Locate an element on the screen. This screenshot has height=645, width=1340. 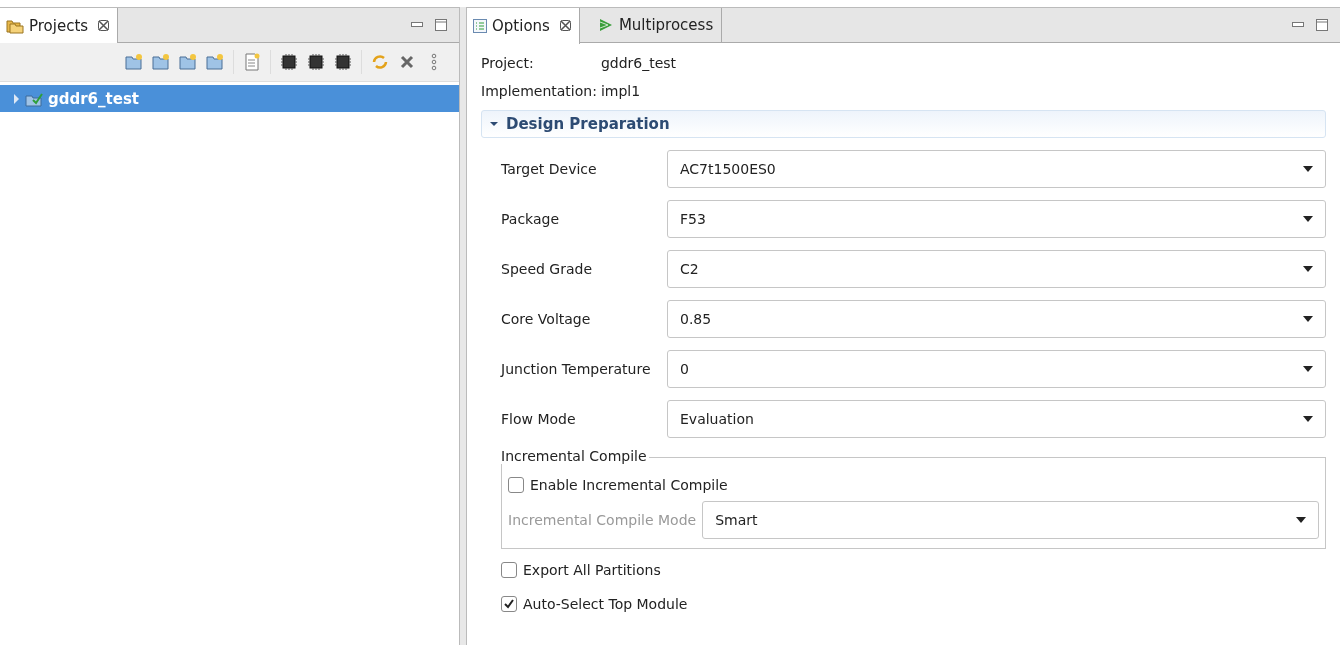
dropdown: C2 is located at coordinates (996, 269).